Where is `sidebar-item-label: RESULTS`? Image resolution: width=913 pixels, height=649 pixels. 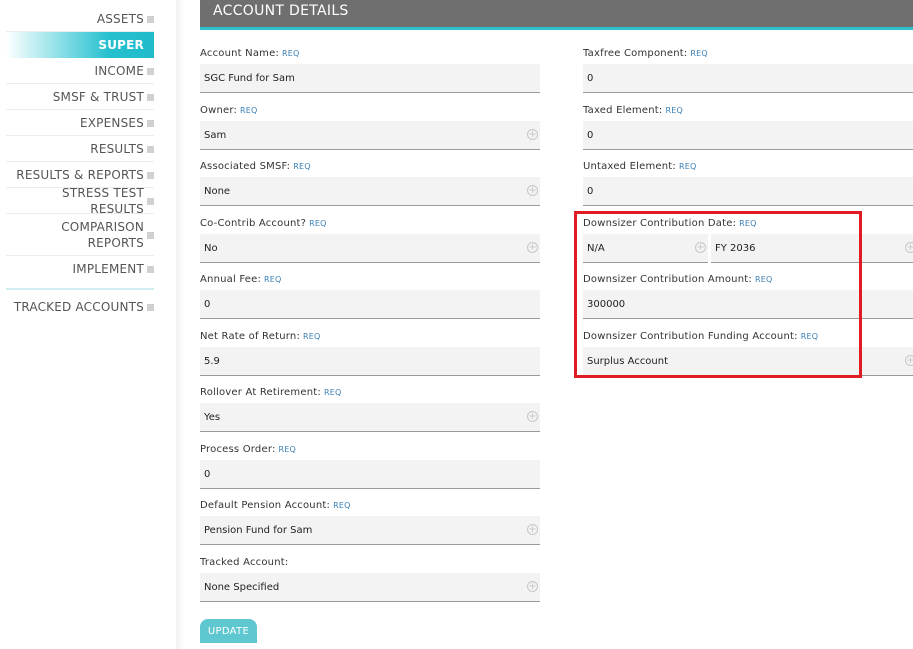
sidebar-item-label: RESULTS is located at coordinates (117, 148).